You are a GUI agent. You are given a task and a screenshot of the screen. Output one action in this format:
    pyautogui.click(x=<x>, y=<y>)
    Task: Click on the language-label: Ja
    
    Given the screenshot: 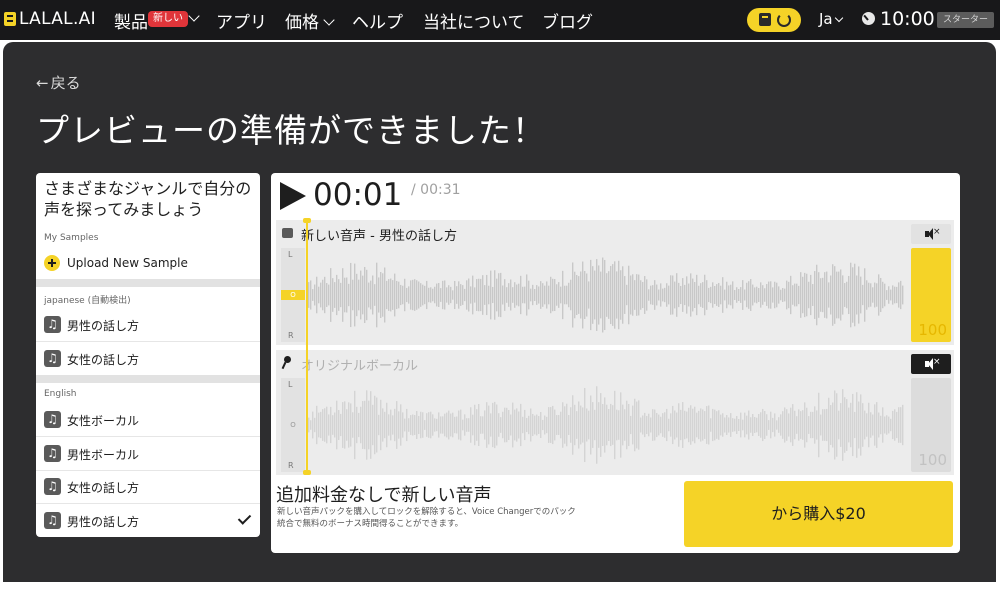 What is the action you would take?
    pyautogui.click(x=826, y=19)
    